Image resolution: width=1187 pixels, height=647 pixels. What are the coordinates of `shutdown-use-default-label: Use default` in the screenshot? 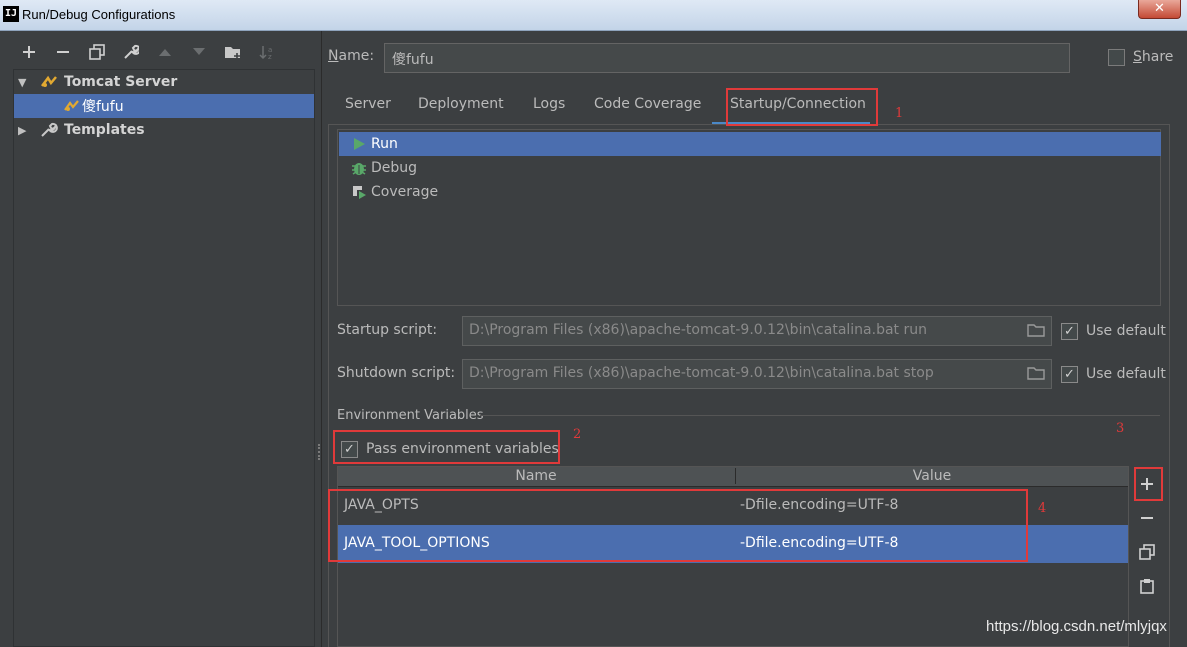 It's located at (1126, 374).